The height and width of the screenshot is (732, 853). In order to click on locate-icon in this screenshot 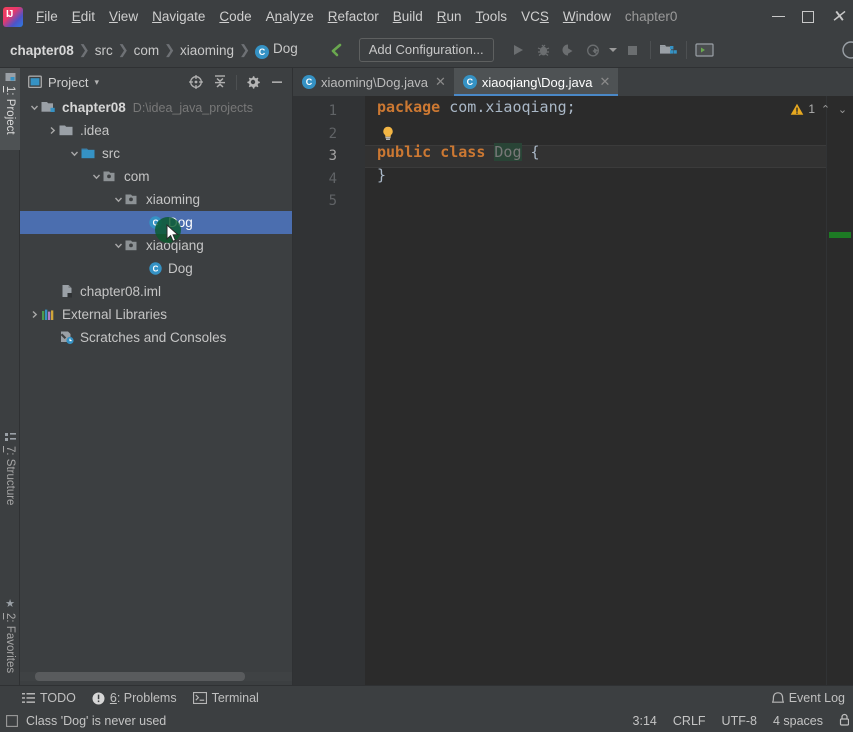, I will do `click(196, 82)`.